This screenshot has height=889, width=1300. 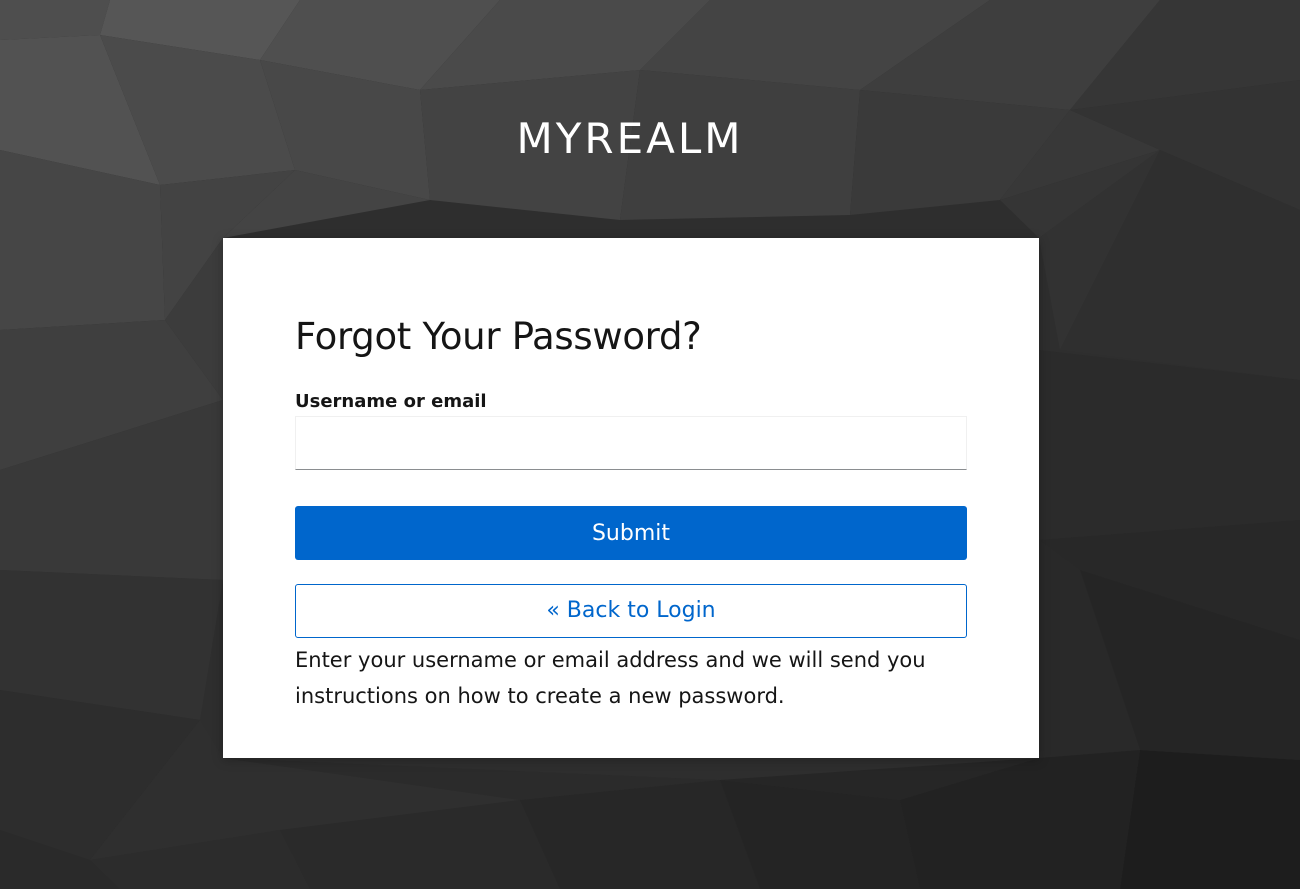 What do you see at coordinates (391, 401) in the screenshot?
I see `username-label: Username or email` at bounding box center [391, 401].